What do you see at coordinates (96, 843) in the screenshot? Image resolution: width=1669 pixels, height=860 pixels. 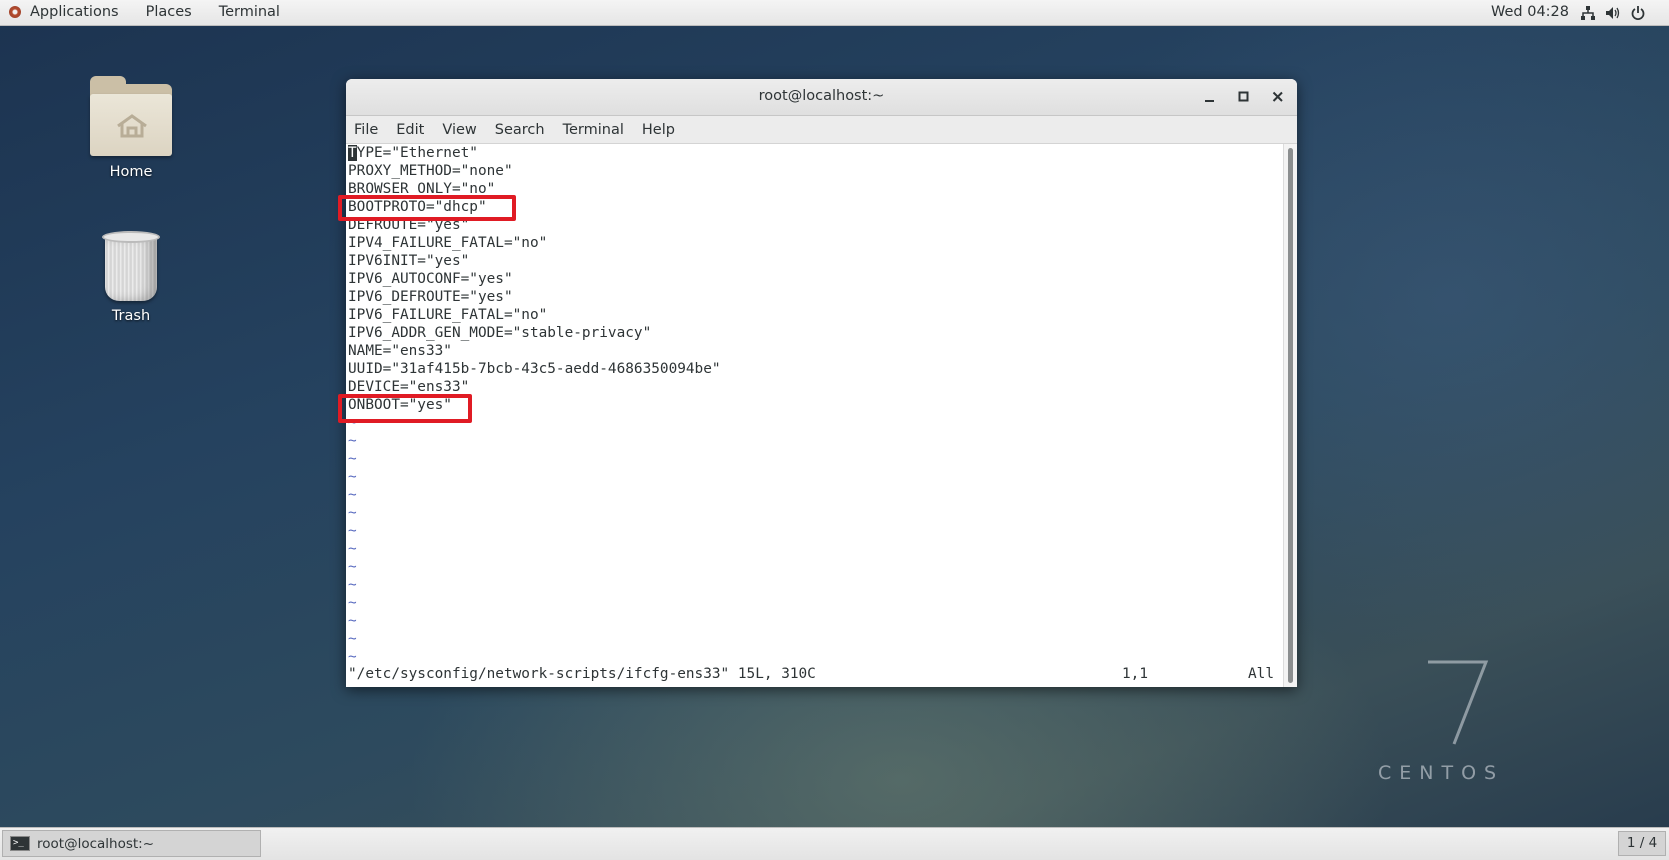 I see `taskbar-terminal-label: root@localhost:~` at bounding box center [96, 843].